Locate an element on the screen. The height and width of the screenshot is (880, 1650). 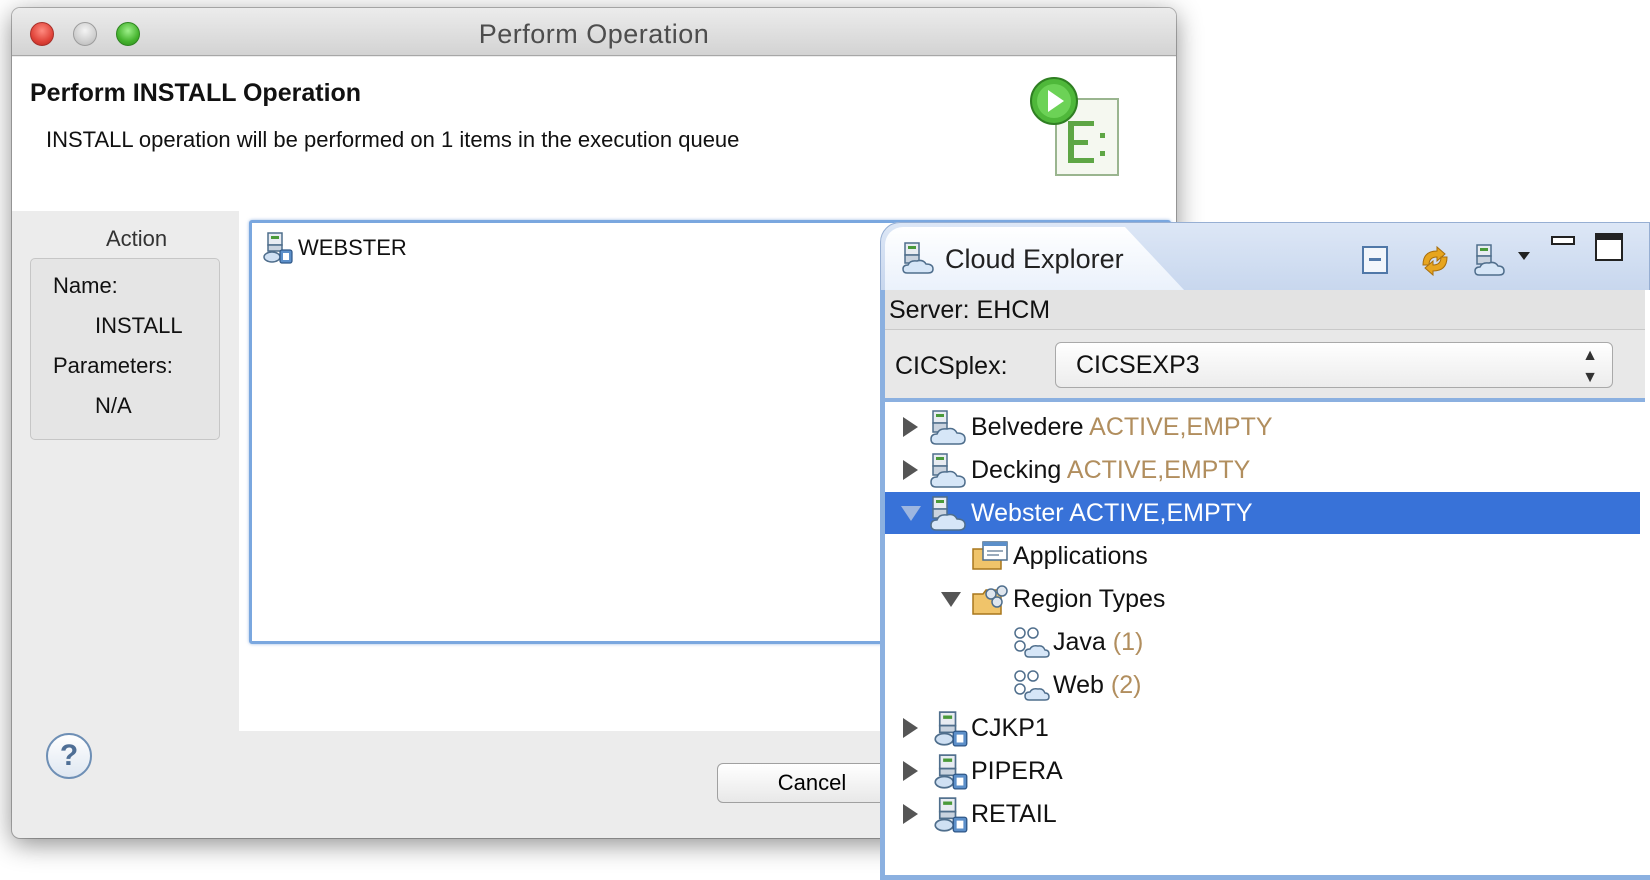
window-title: Perform Operation is located at coordinates (594, 34).